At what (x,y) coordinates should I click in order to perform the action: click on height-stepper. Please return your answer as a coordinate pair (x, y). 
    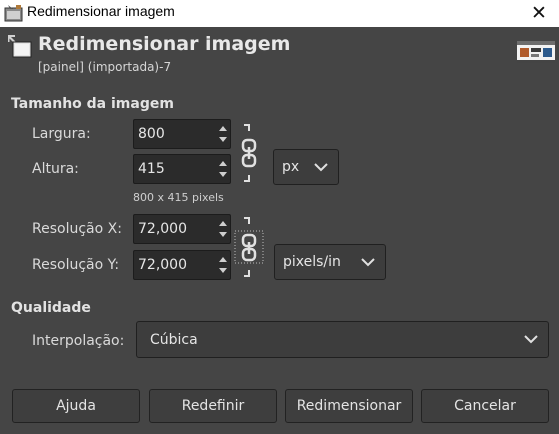
    Looking at the image, I should click on (222, 169).